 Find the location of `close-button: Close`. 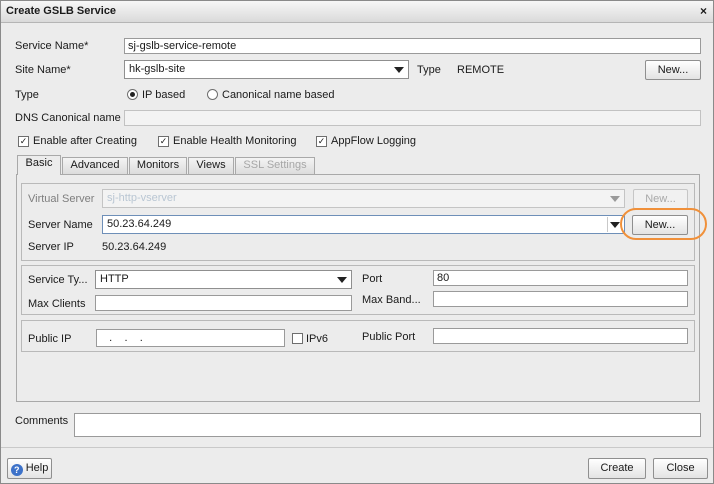

close-button: Close is located at coordinates (680, 468).